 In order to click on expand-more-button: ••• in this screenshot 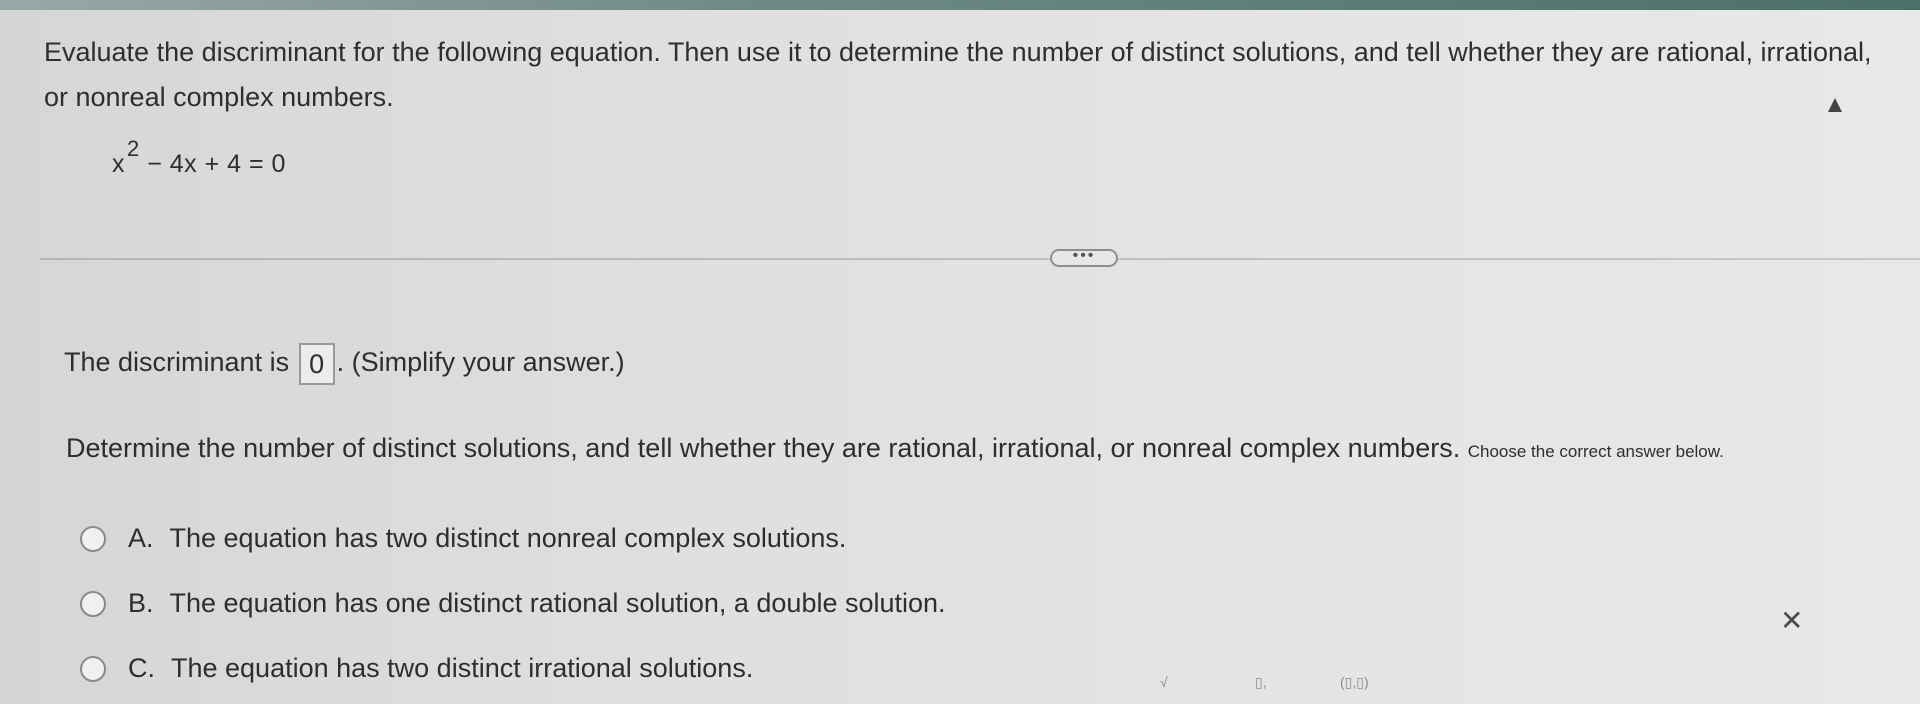, I will do `click(1084, 257)`.